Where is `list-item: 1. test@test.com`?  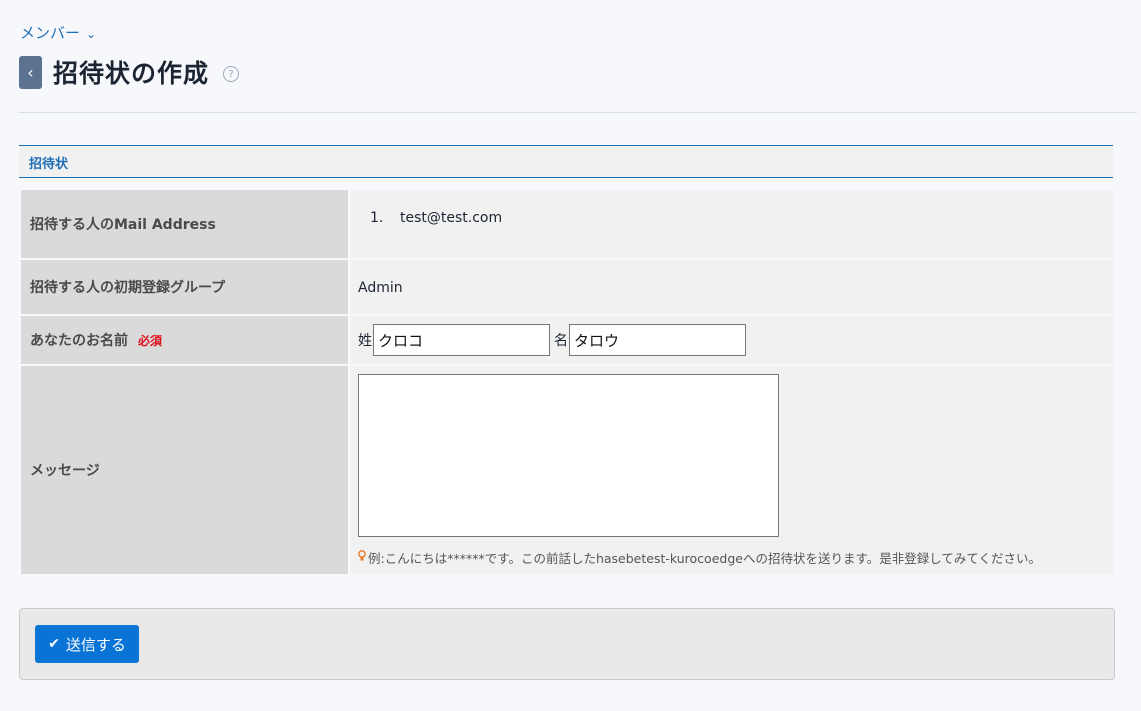 list-item: 1. test@test.com is located at coordinates (436, 218).